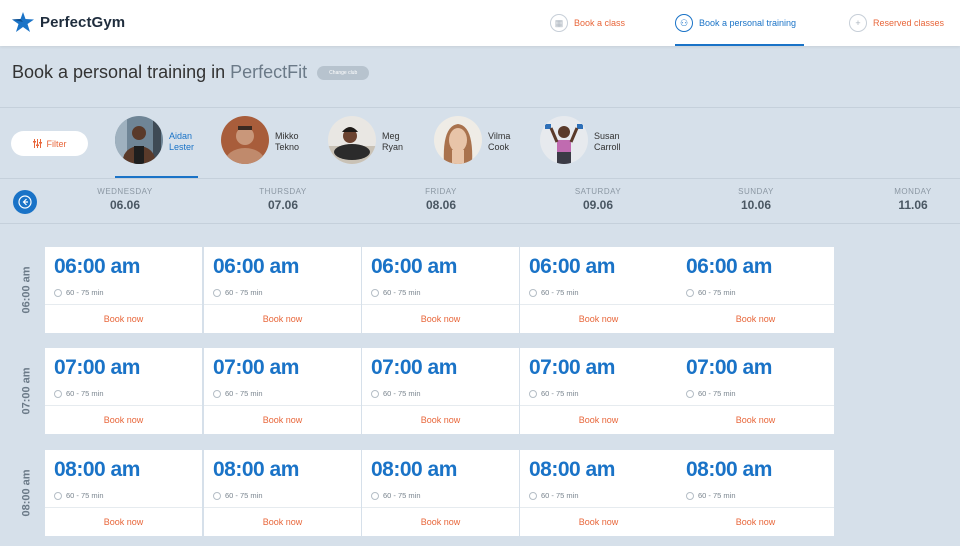 This screenshot has width=960, height=546. Describe the element at coordinates (441, 191) in the screenshot. I see `day-name: FRIDAY` at that location.